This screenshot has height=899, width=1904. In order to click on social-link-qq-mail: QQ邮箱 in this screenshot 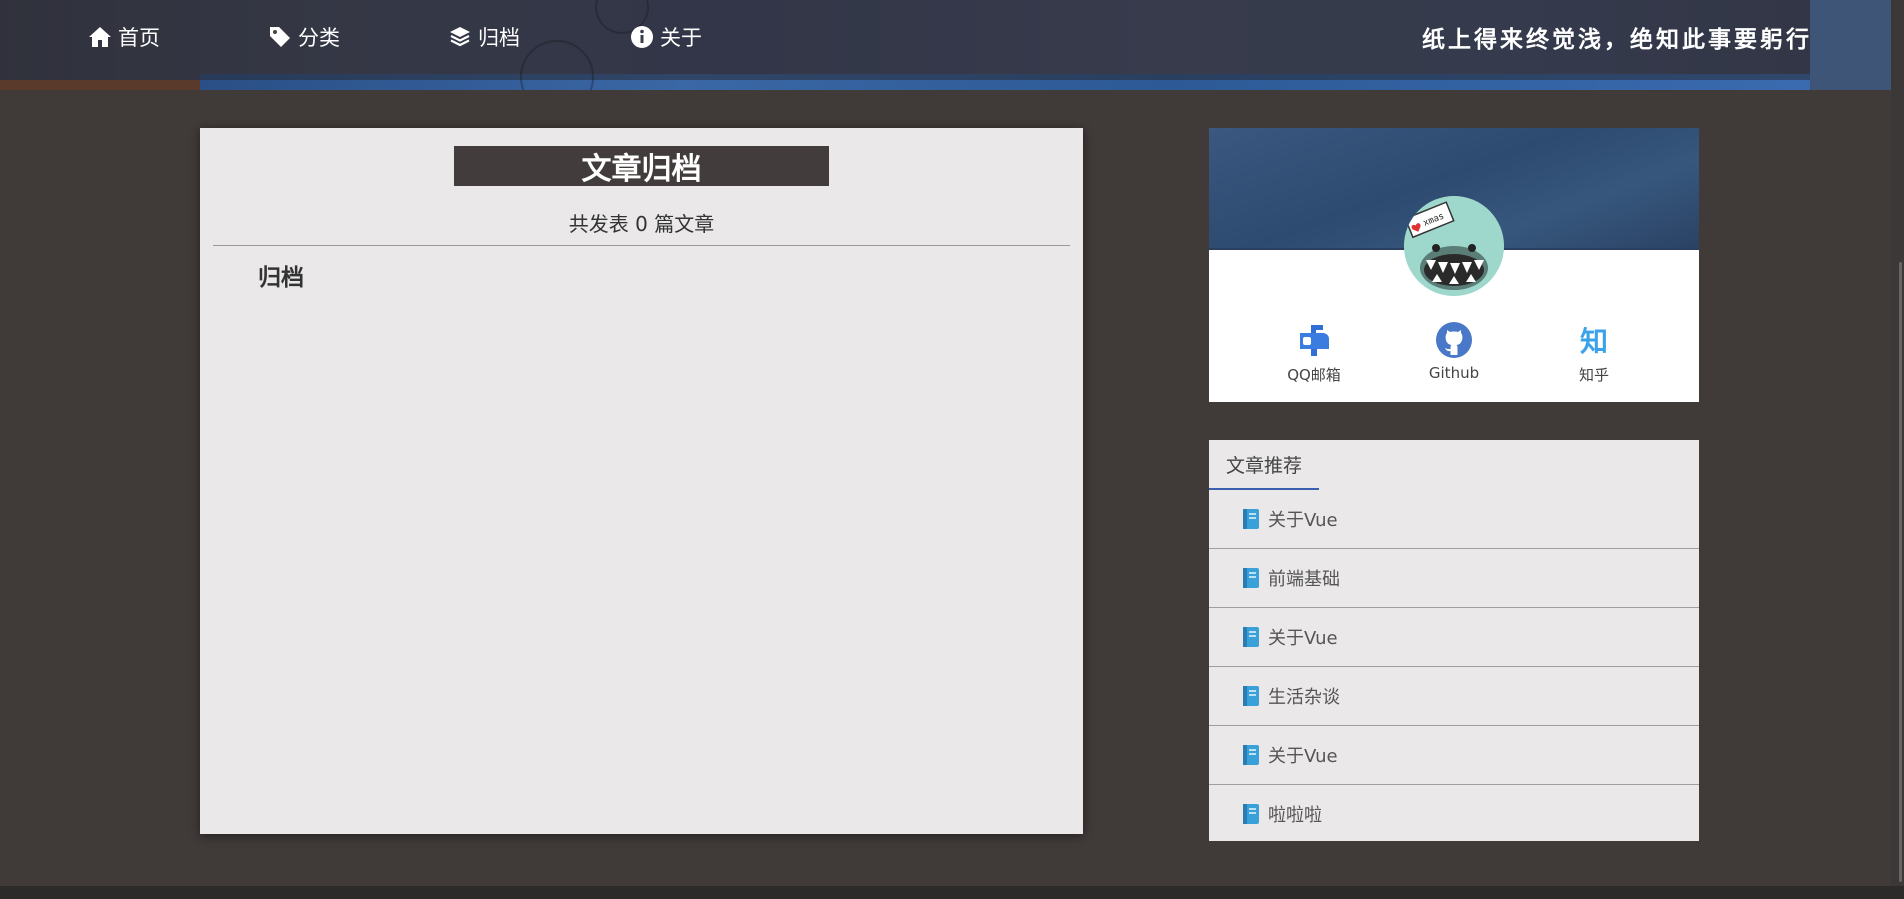, I will do `click(1314, 351)`.